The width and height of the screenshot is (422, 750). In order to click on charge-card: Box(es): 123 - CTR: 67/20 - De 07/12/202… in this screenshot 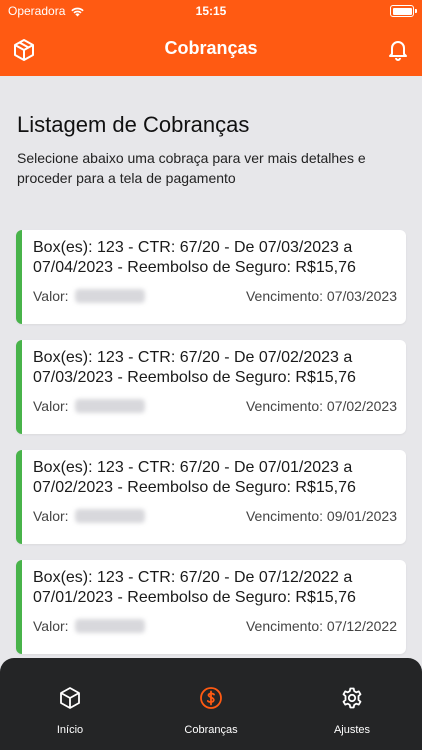, I will do `click(211, 607)`.